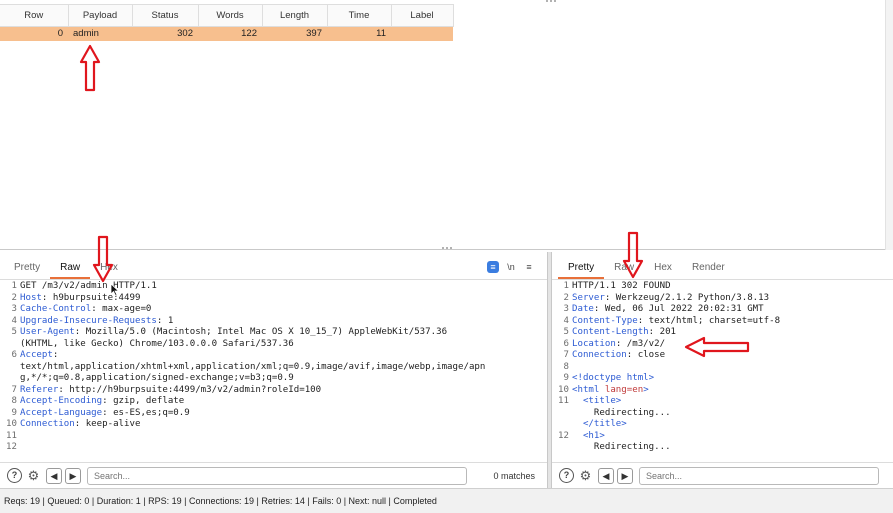  Describe the element at coordinates (722, 437) in the screenshot. I see `code-line: 12 <h1>` at that location.